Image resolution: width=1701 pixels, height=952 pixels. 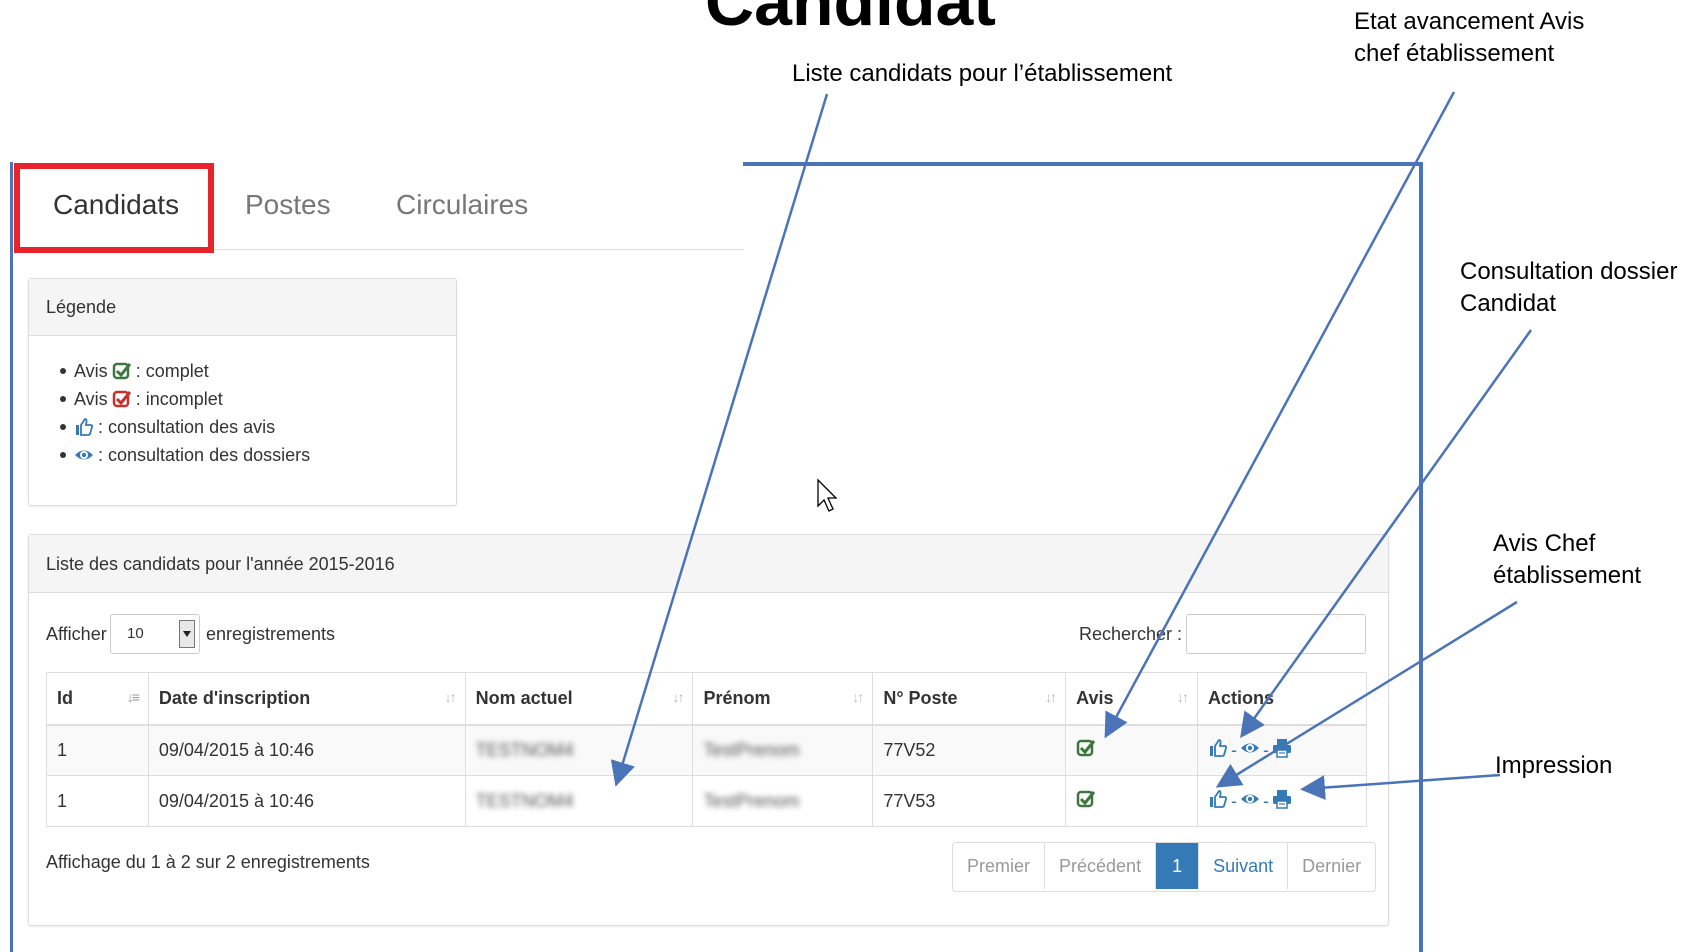 I want to click on arrow-avis-chef, so click(x=1366, y=694).